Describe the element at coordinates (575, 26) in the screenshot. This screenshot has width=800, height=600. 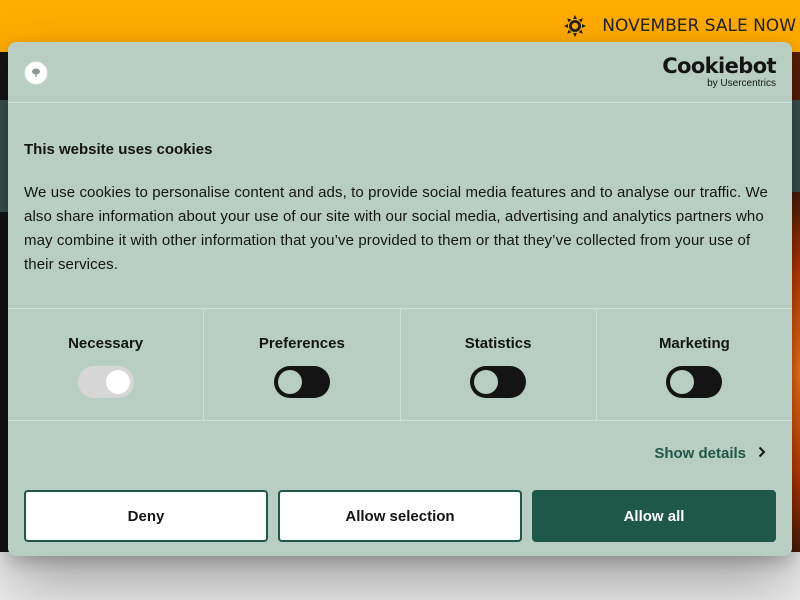
I see `sun-icon` at that location.